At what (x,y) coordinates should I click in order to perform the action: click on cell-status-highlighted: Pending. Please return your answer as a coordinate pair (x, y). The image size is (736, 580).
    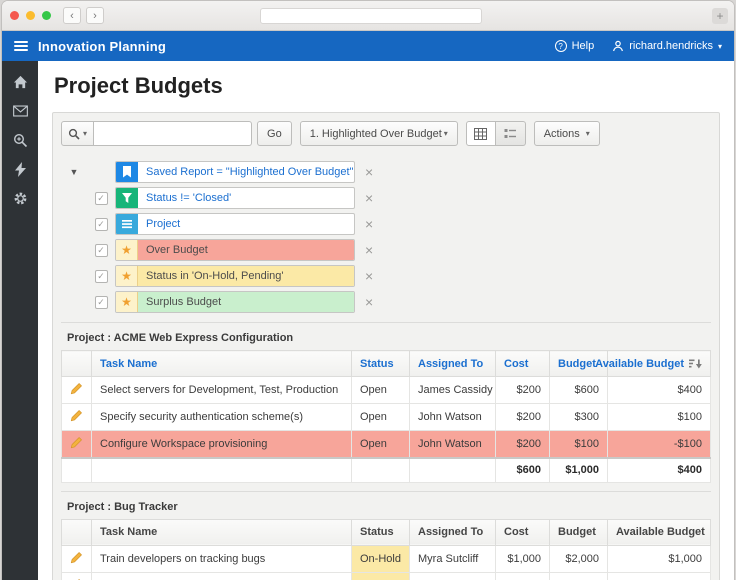
    Looking at the image, I should click on (380, 575).